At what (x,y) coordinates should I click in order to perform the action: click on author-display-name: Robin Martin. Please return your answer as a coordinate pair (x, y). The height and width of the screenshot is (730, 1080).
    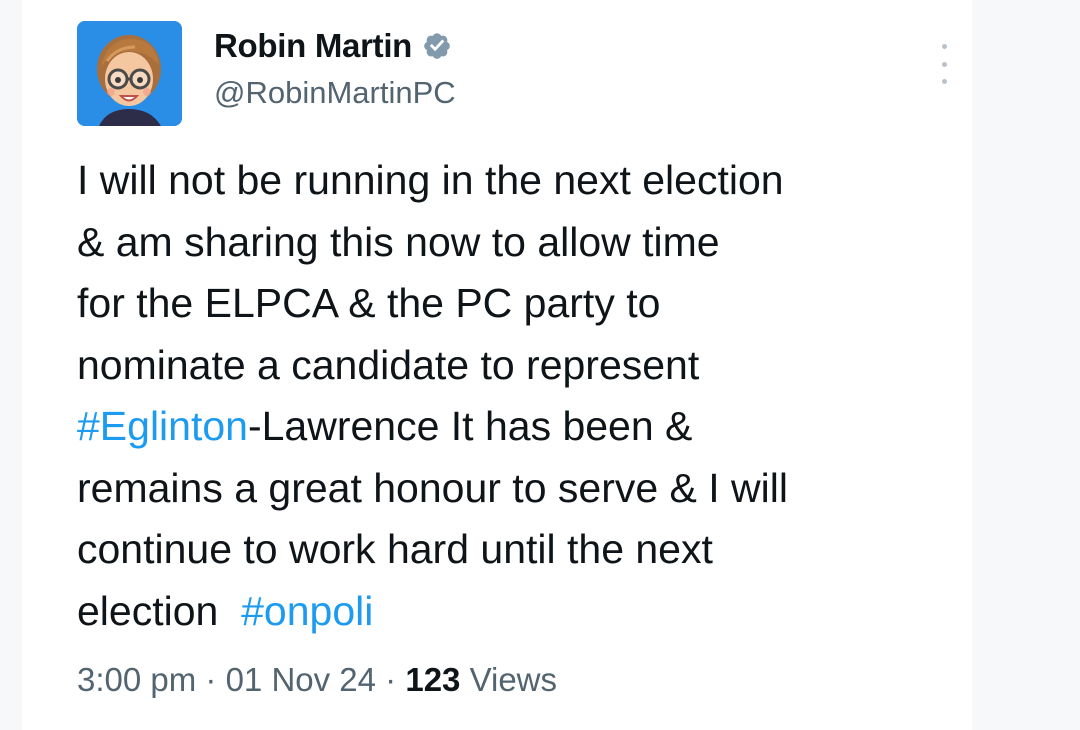
    Looking at the image, I should click on (313, 46).